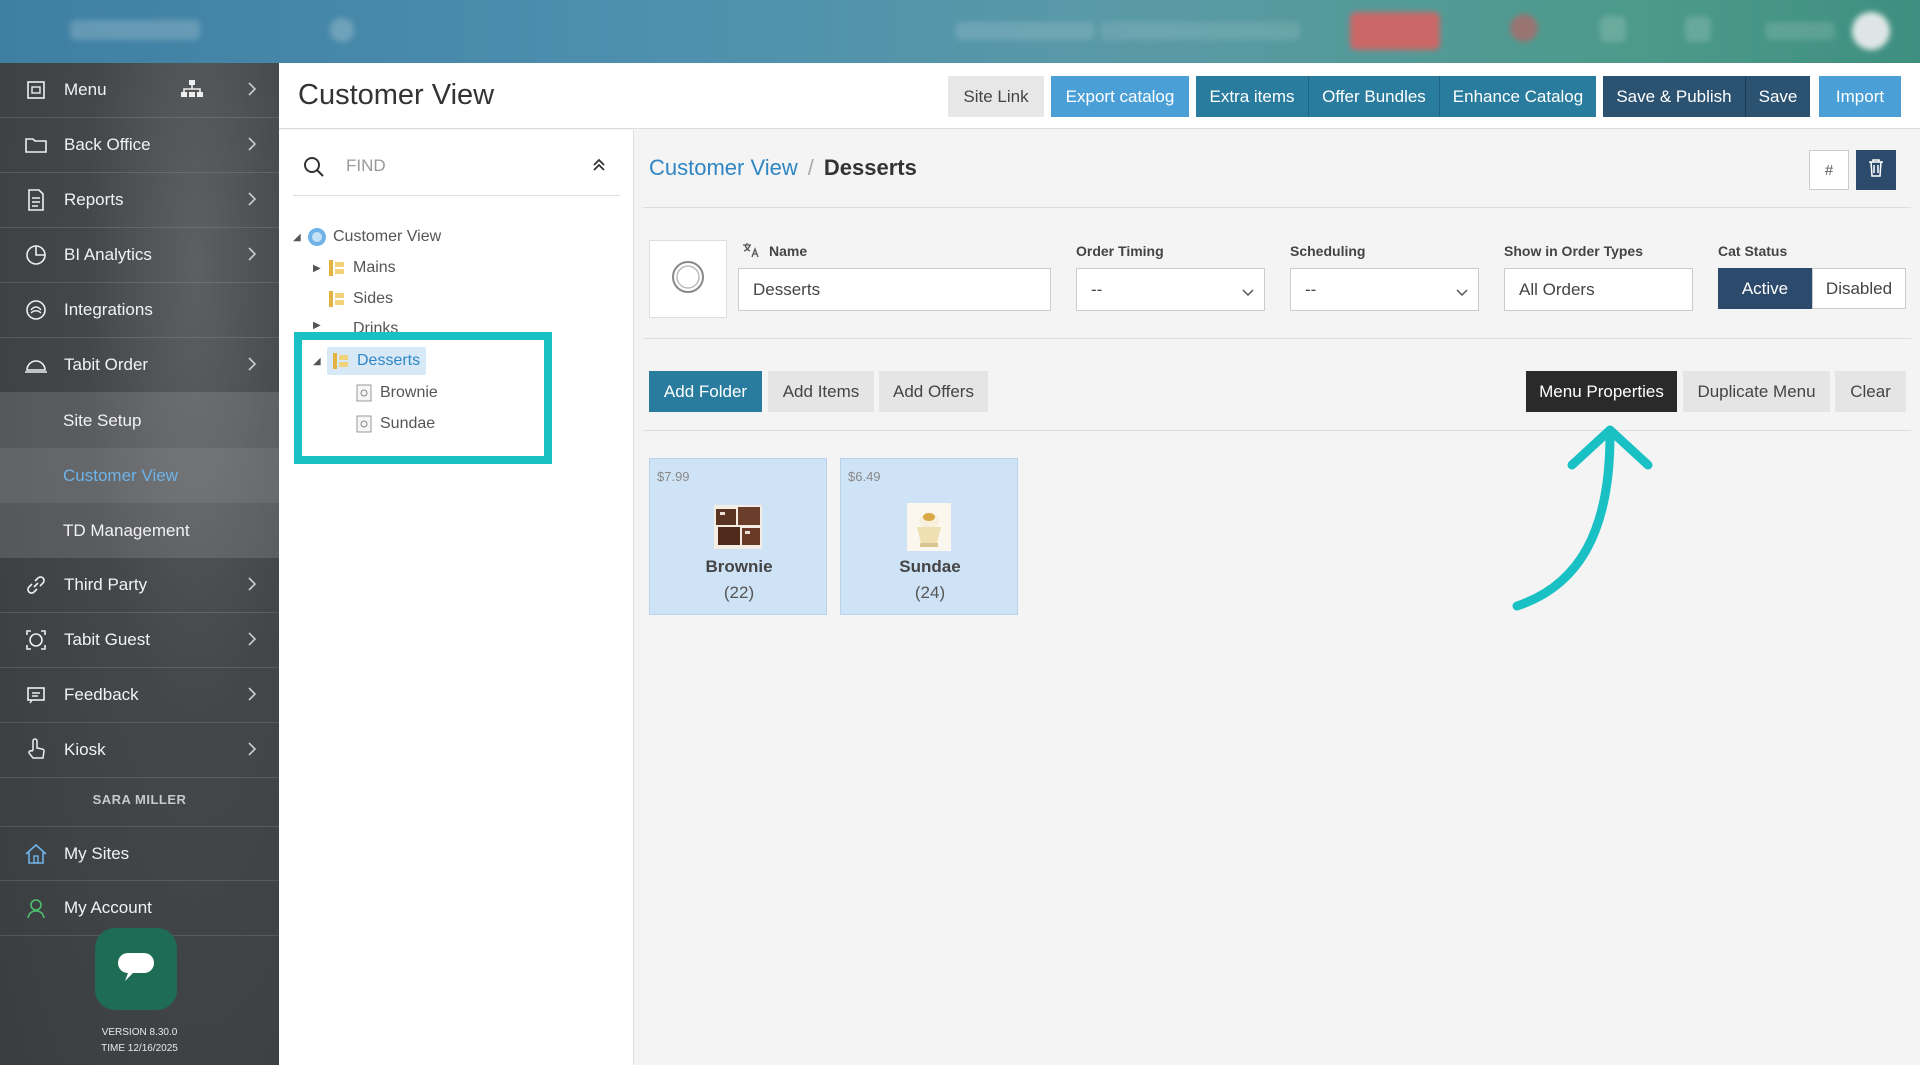 The width and height of the screenshot is (1920, 1065). Describe the element at coordinates (139, 255) in the screenshot. I see `sidebar-item-bi-analytics: BI Analytics` at that location.